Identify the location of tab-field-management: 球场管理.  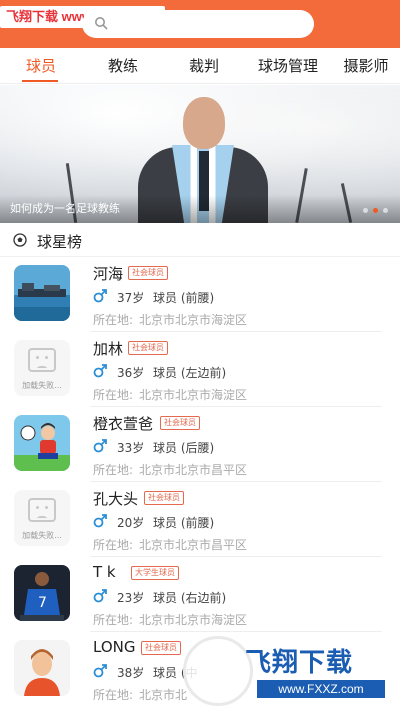
(288, 65).